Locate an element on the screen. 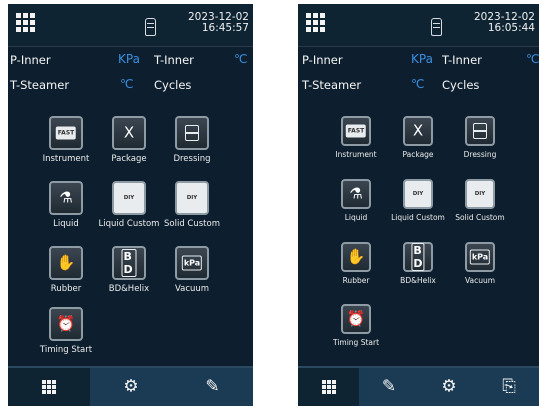  exit-door-icon: ⎘ is located at coordinates (509, 386).